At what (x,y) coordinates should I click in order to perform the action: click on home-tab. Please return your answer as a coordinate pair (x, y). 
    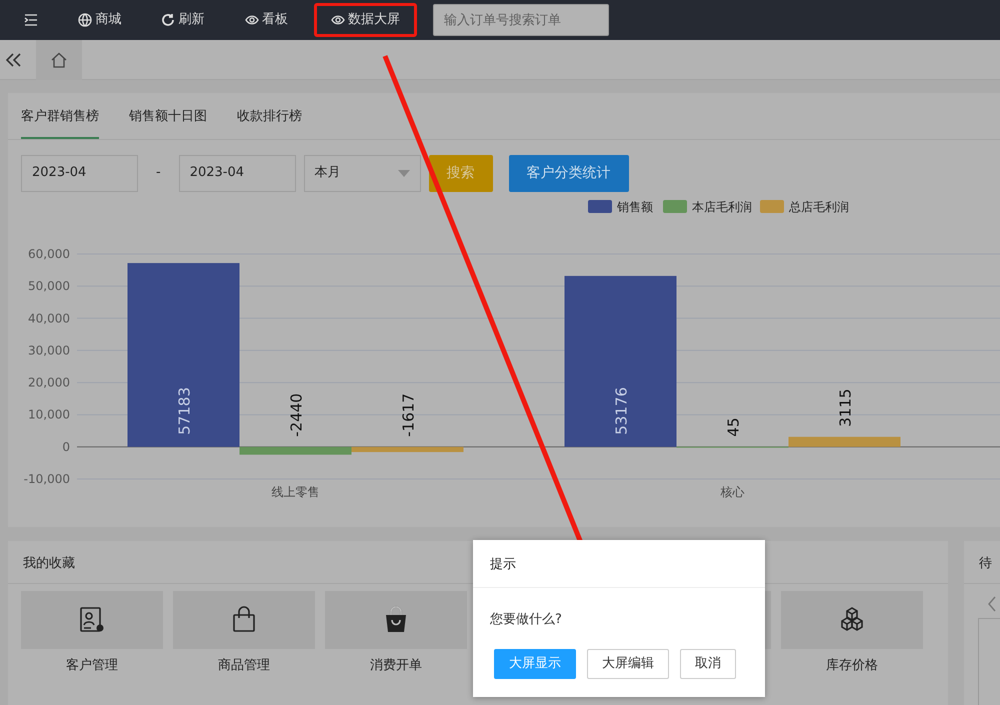
    Looking at the image, I should click on (59, 60).